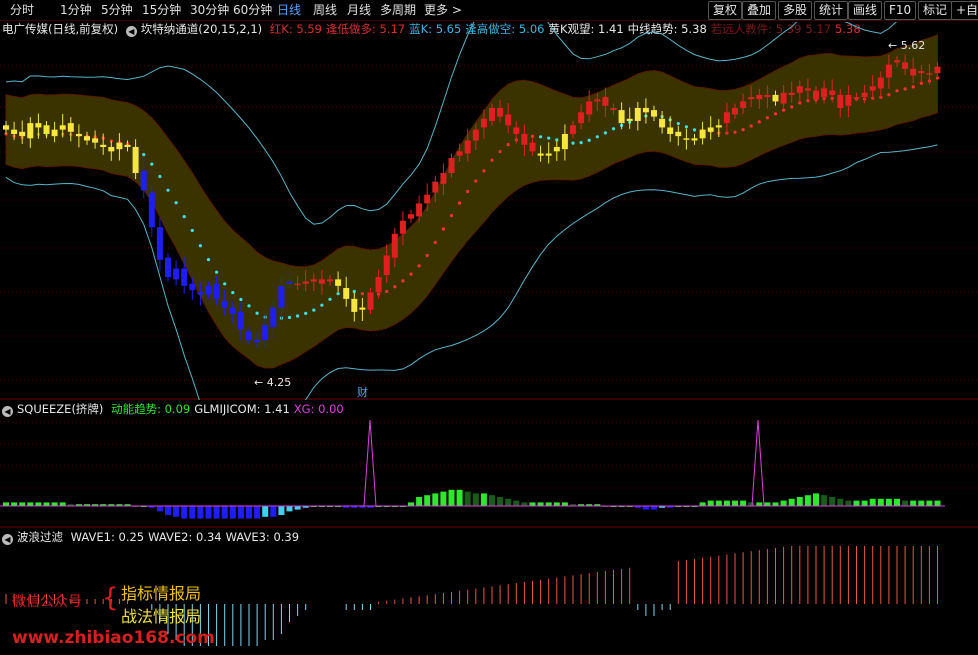 Image resolution: width=978 pixels, height=655 pixels. I want to click on toolbar-button-2: 多股, so click(795, 10).